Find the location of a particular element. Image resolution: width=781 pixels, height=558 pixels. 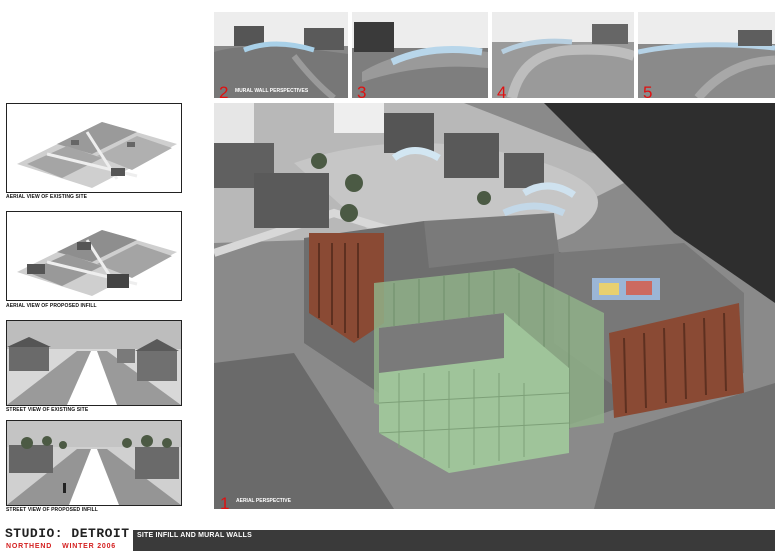

caption-street-proposed: STREET VIEW OF PROPOSED INFILL is located at coordinates (52, 510).